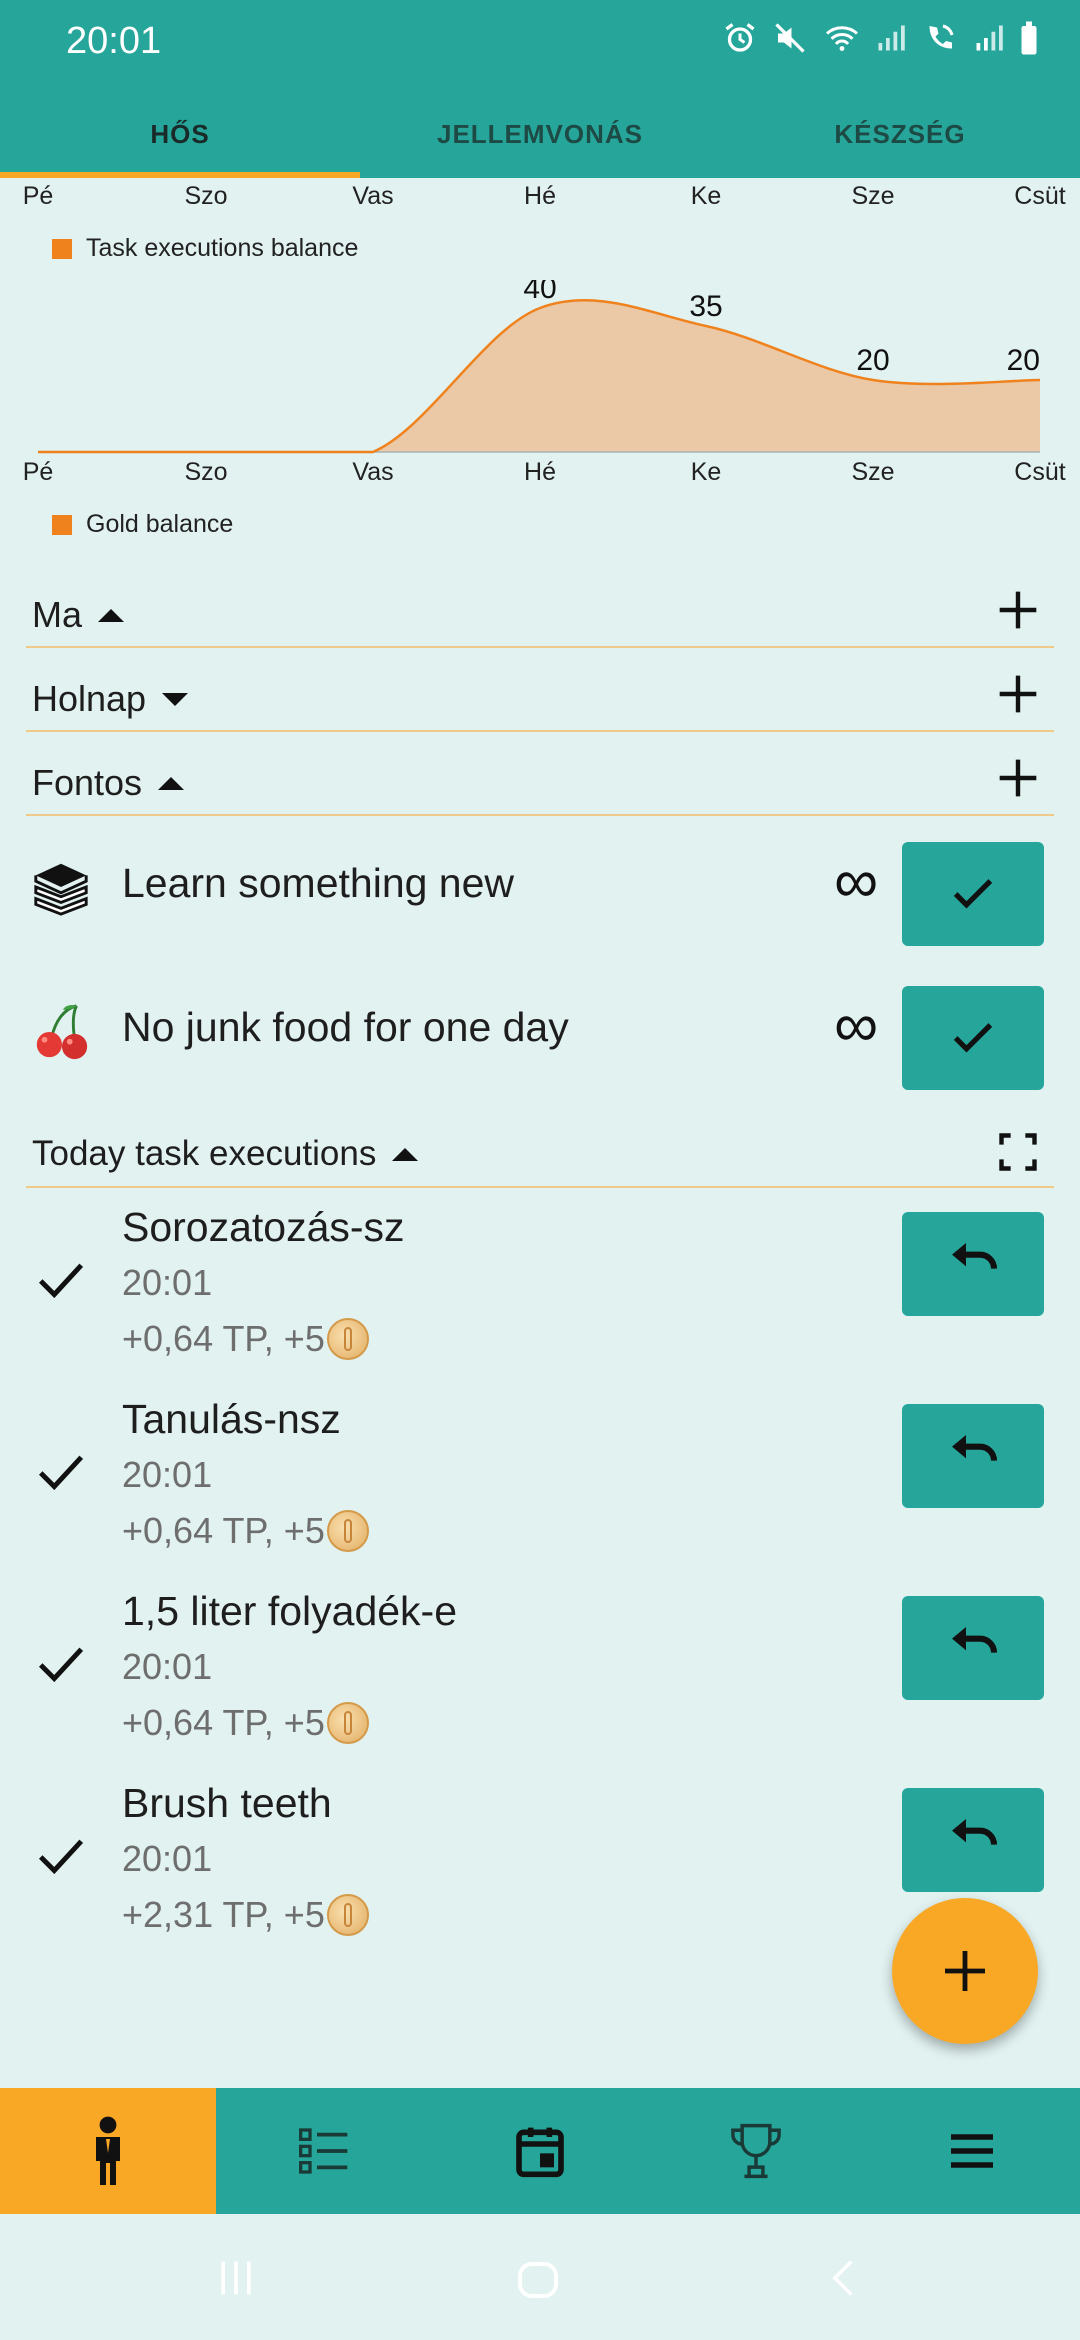  What do you see at coordinates (891, 38) in the screenshot?
I see `signal-icon` at bounding box center [891, 38].